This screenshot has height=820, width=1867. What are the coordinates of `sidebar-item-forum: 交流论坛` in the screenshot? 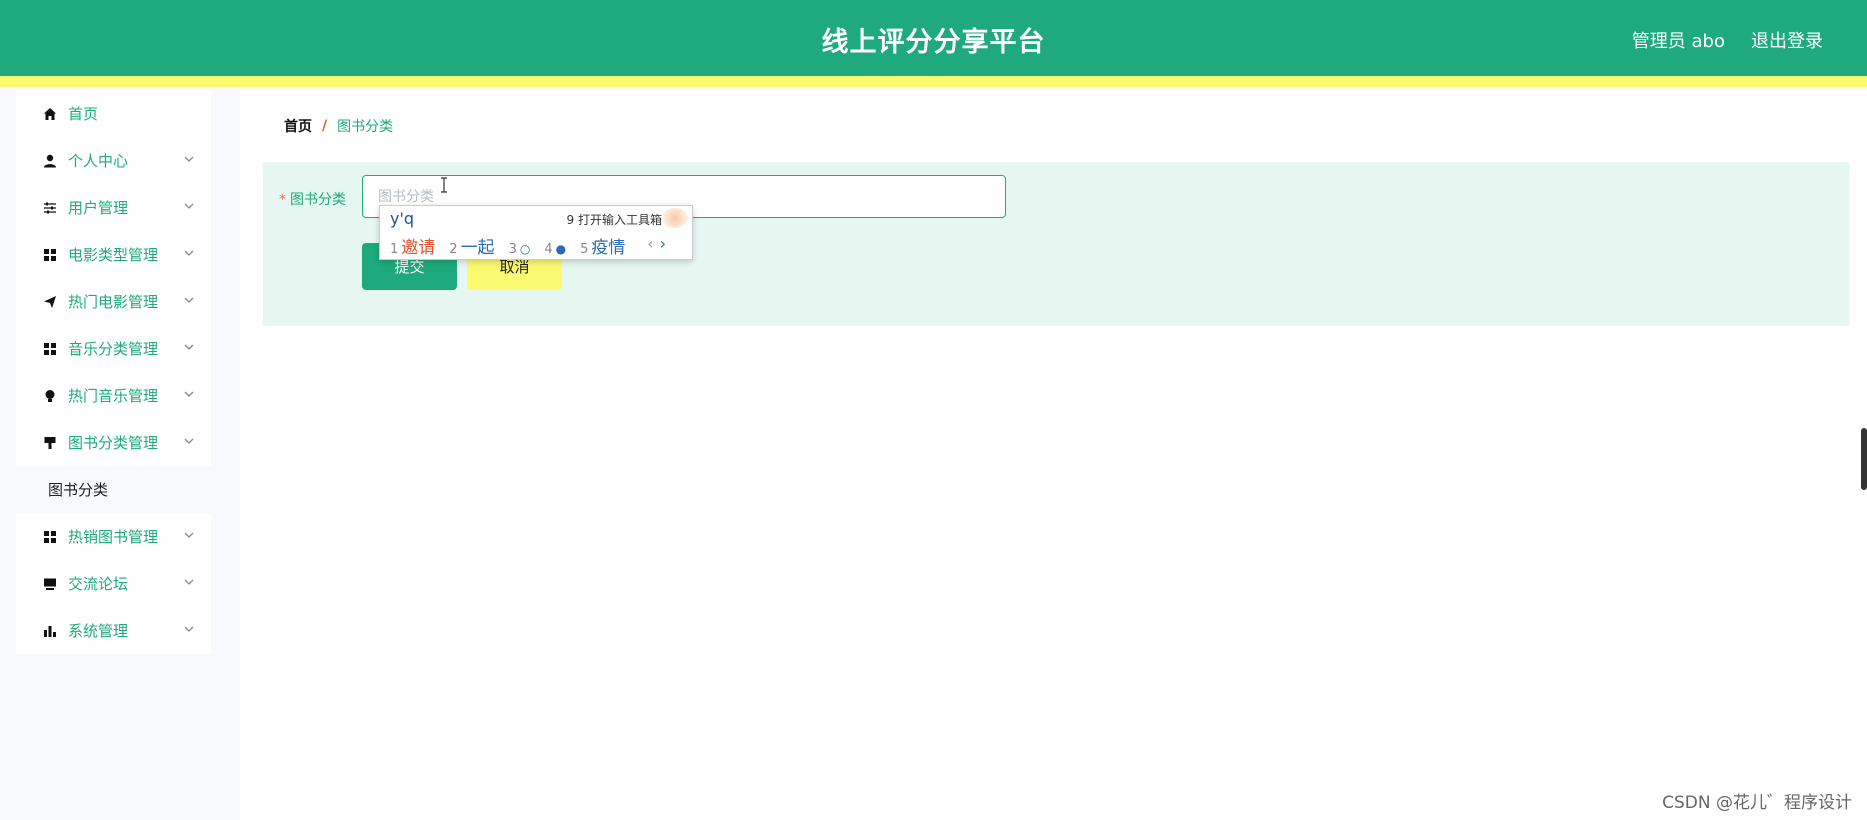 It's located at (113, 583).